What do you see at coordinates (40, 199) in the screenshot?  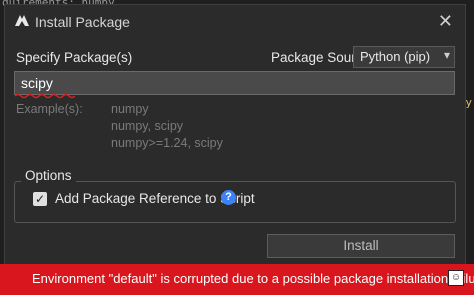 I see `add-reference-checkbox: ✓` at bounding box center [40, 199].